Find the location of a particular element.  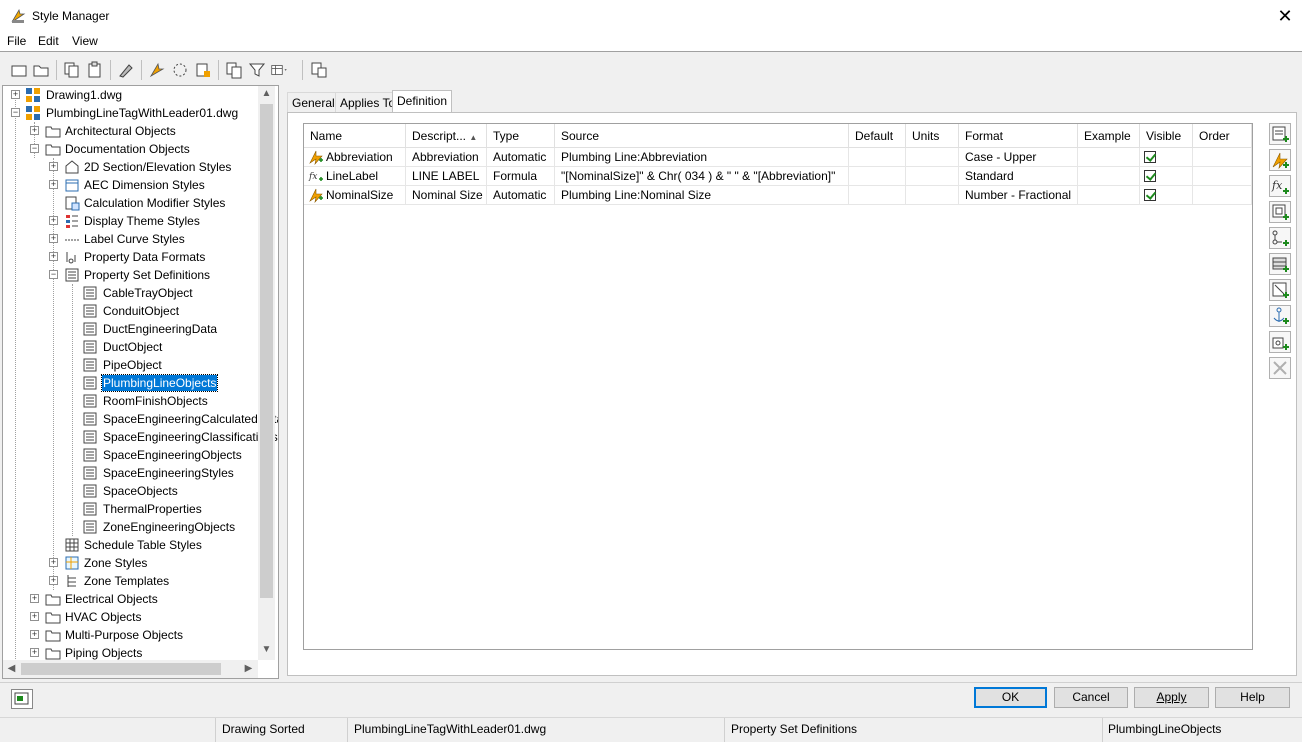

column-header-default: Default is located at coordinates (877, 136).